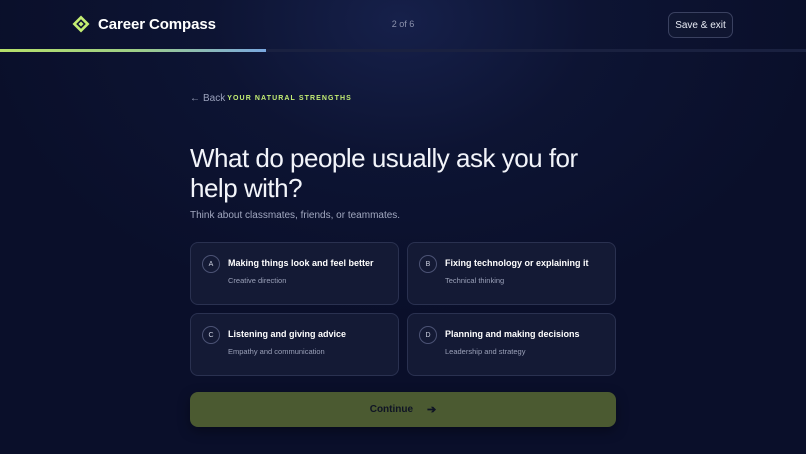 This screenshot has width=806, height=454. I want to click on option-title: Planning and making decisions, so click(512, 334).